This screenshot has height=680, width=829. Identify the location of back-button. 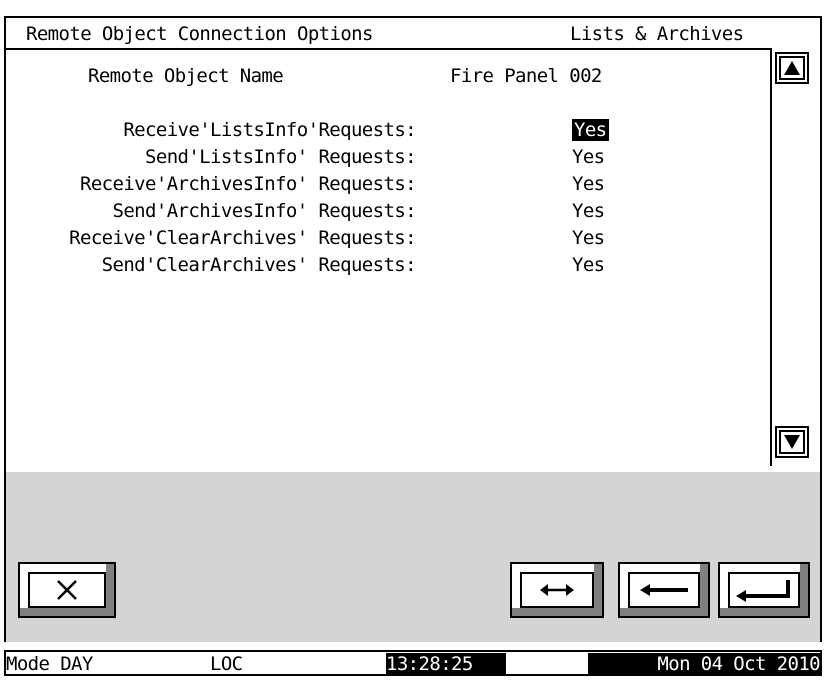
(664, 590).